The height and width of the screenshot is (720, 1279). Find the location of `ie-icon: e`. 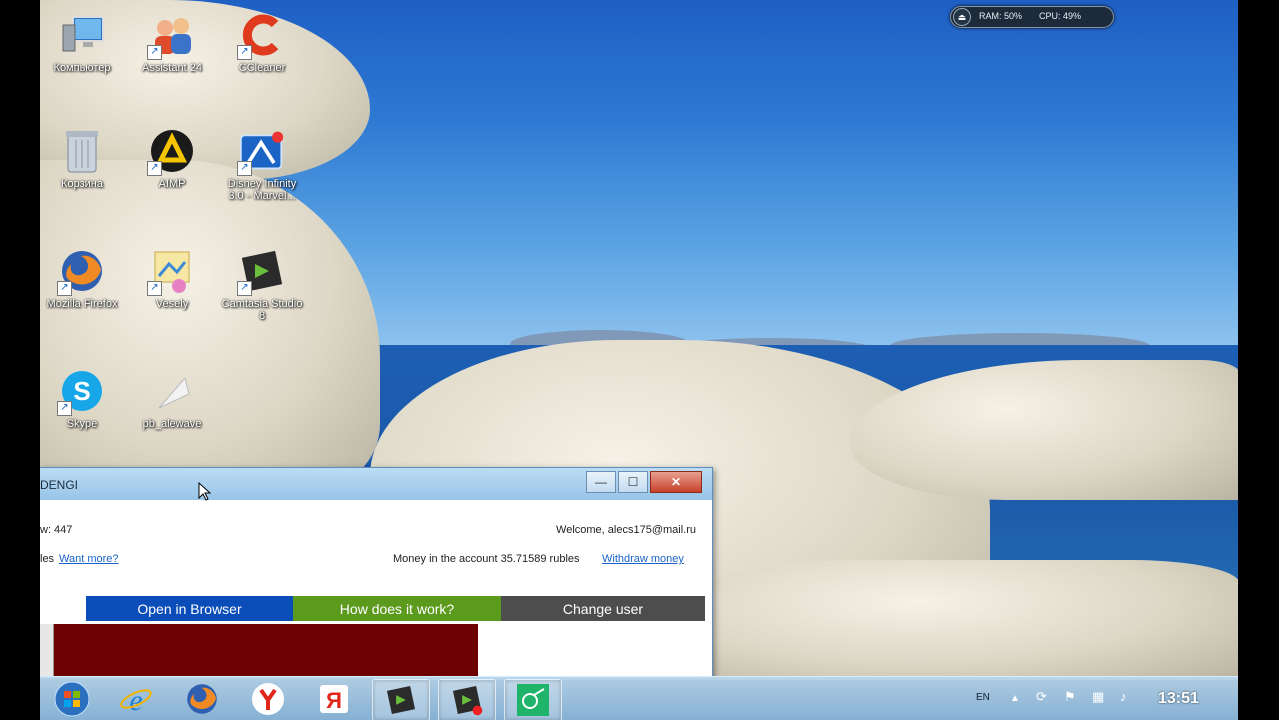

ie-icon: e is located at coordinates (136, 700).